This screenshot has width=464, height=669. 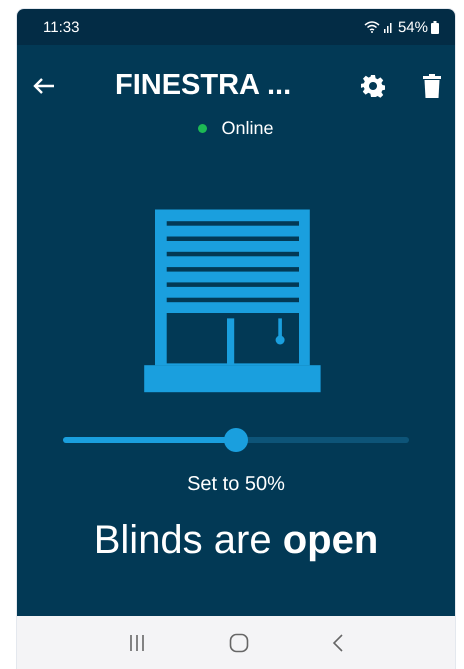 What do you see at coordinates (387, 27) in the screenshot?
I see `signal-icon` at bounding box center [387, 27].